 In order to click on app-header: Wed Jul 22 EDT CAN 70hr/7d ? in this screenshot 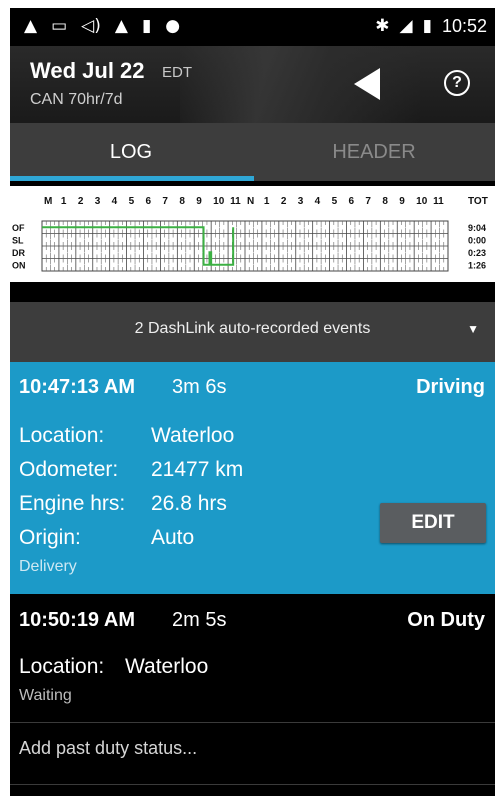, I will do `click(252, 84)`.